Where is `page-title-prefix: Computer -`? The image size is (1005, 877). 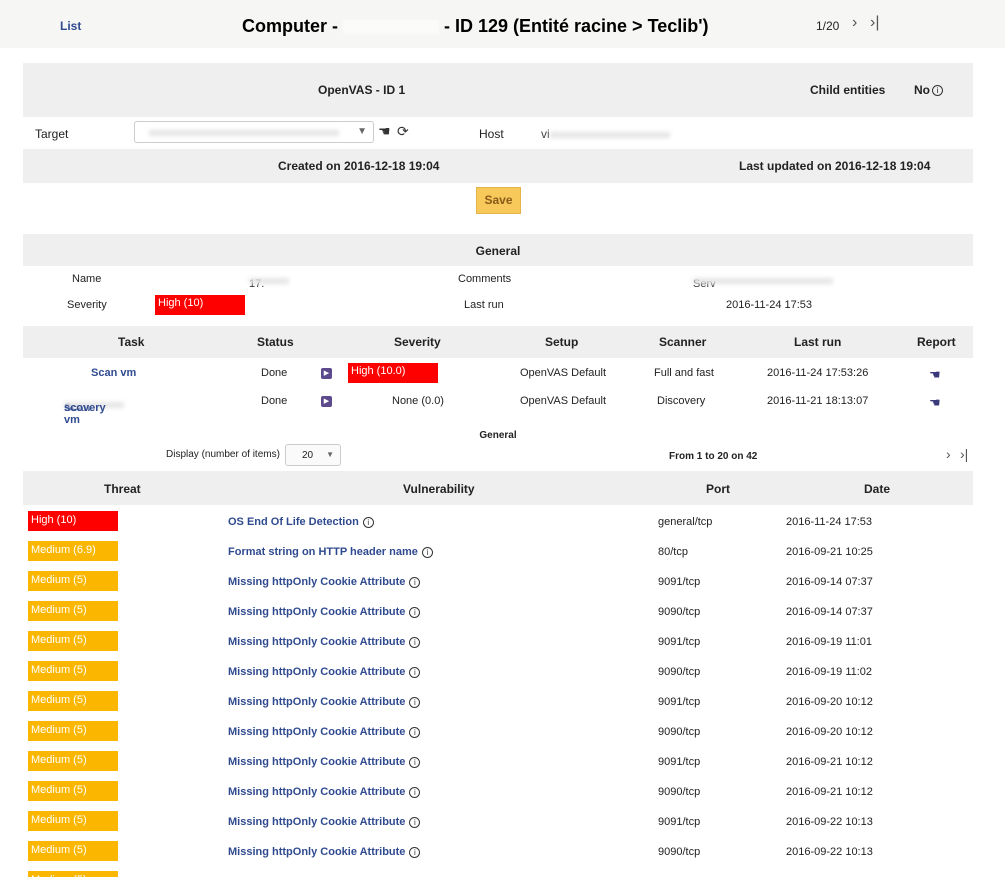
page-title-prefix: Computer - is located at coordinates (292, 26).